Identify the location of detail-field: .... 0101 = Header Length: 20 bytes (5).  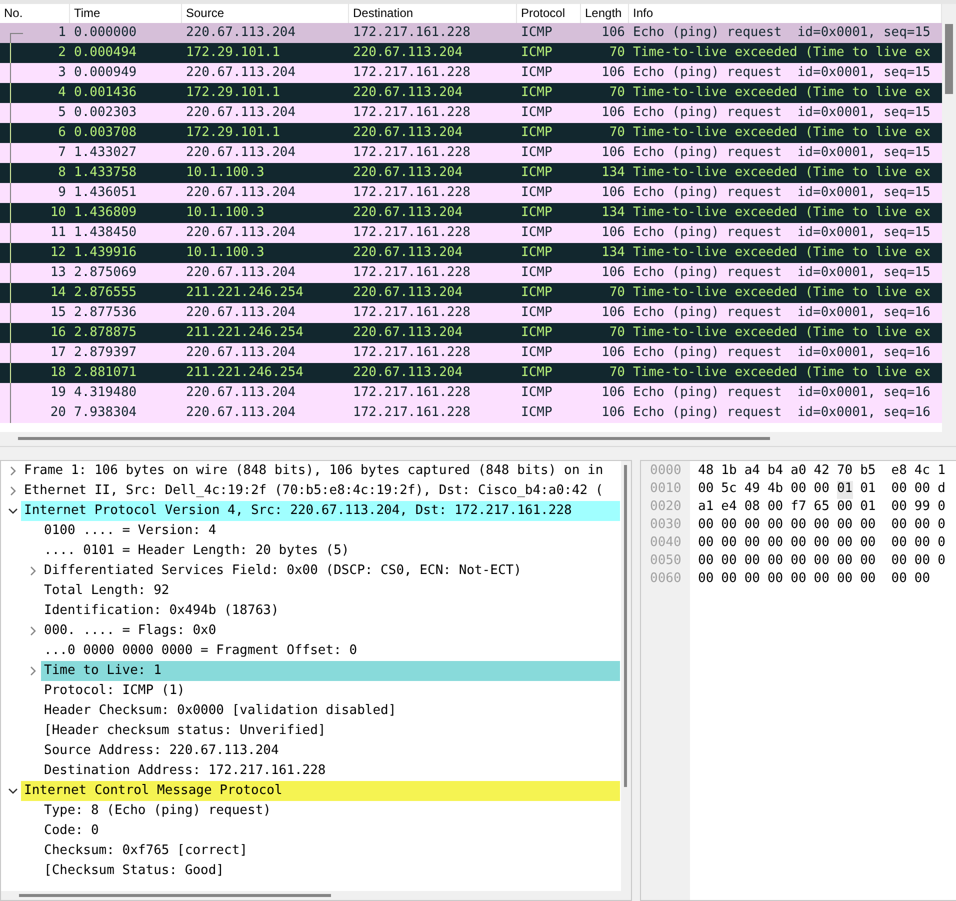
(330, 551).